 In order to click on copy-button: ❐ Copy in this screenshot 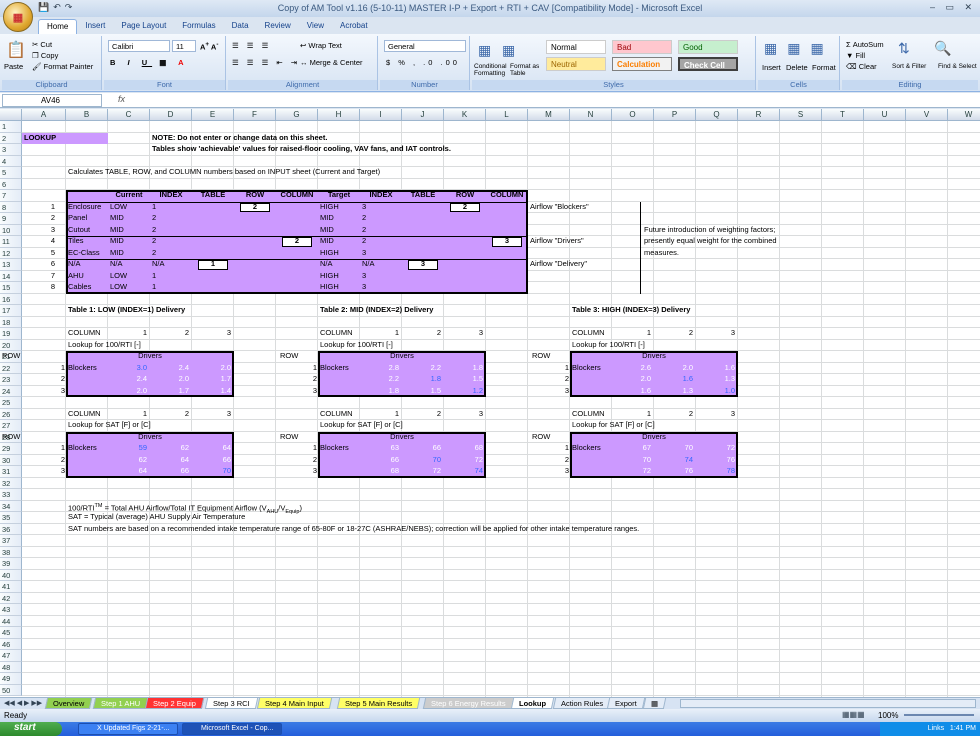, I will do `click(45, 55)`.